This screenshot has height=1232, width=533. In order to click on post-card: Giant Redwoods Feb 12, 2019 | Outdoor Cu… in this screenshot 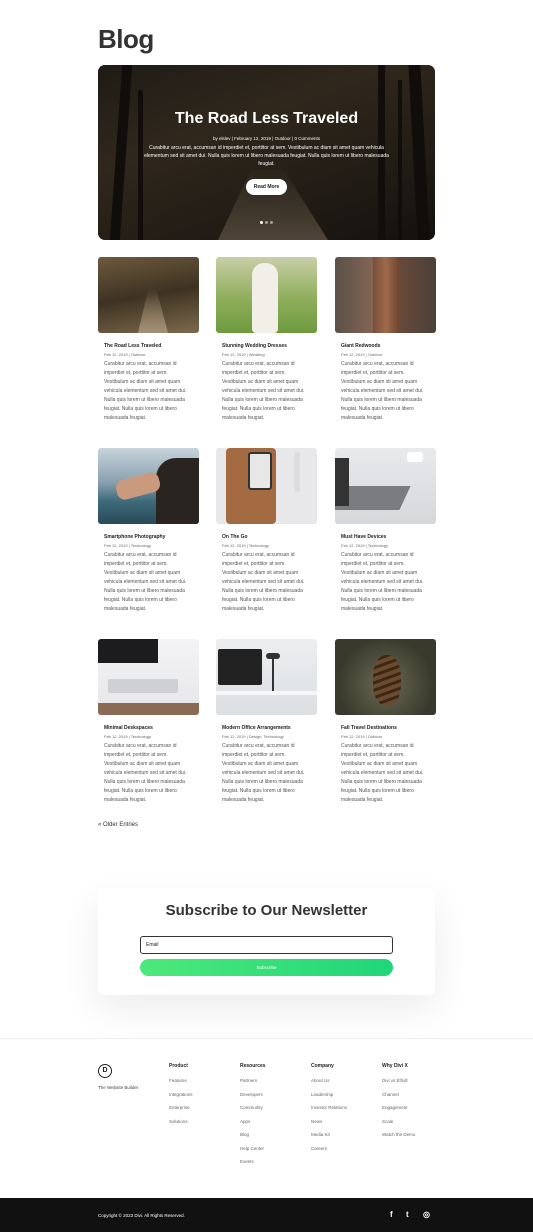, I will do `click(385, 340)`.